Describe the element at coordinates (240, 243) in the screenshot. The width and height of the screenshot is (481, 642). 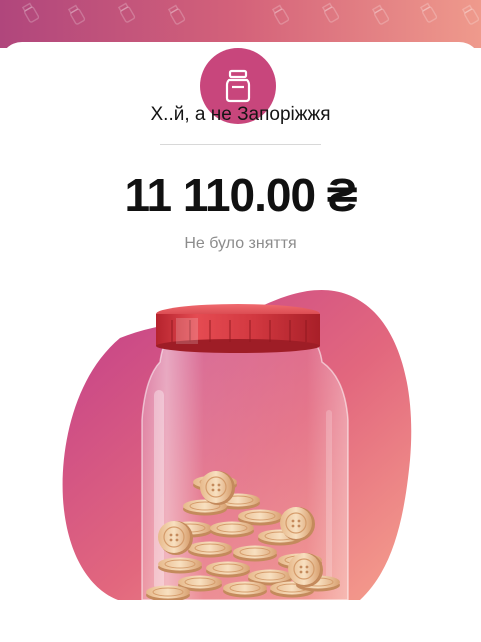
I see `withdrawal-status: Не було зняття` at that location.